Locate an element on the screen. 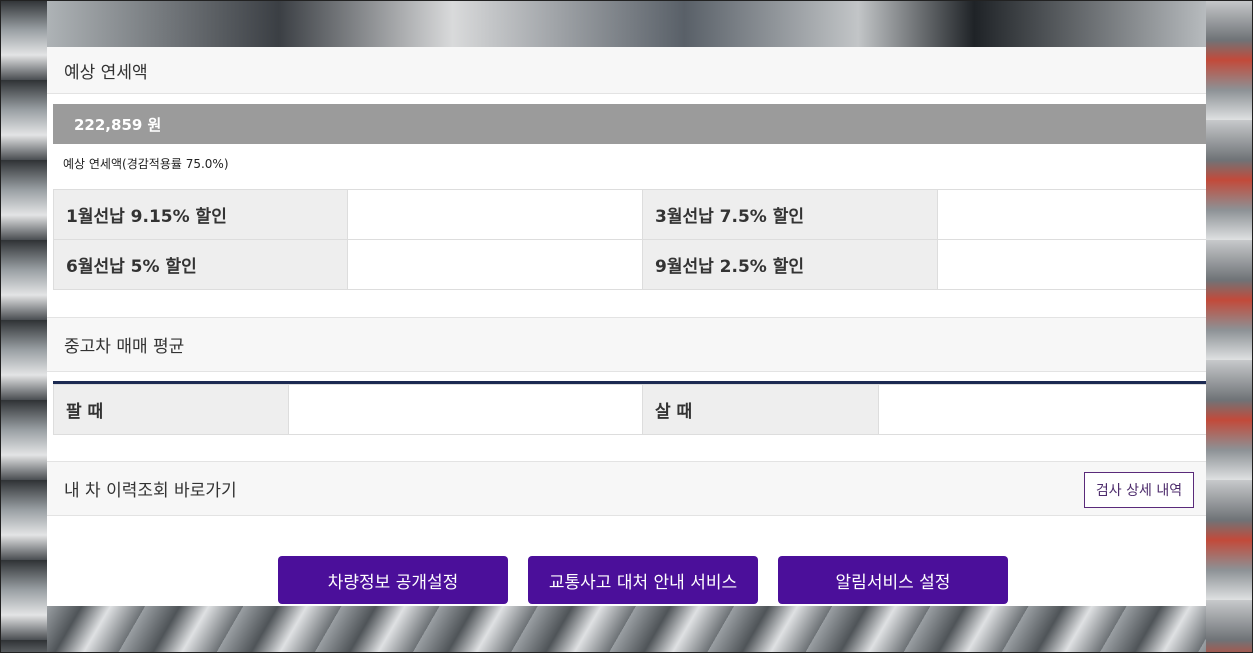 The image size is (1253, 653). tax-section-title: 예상 연세액 is located at coordinates (626, 70).